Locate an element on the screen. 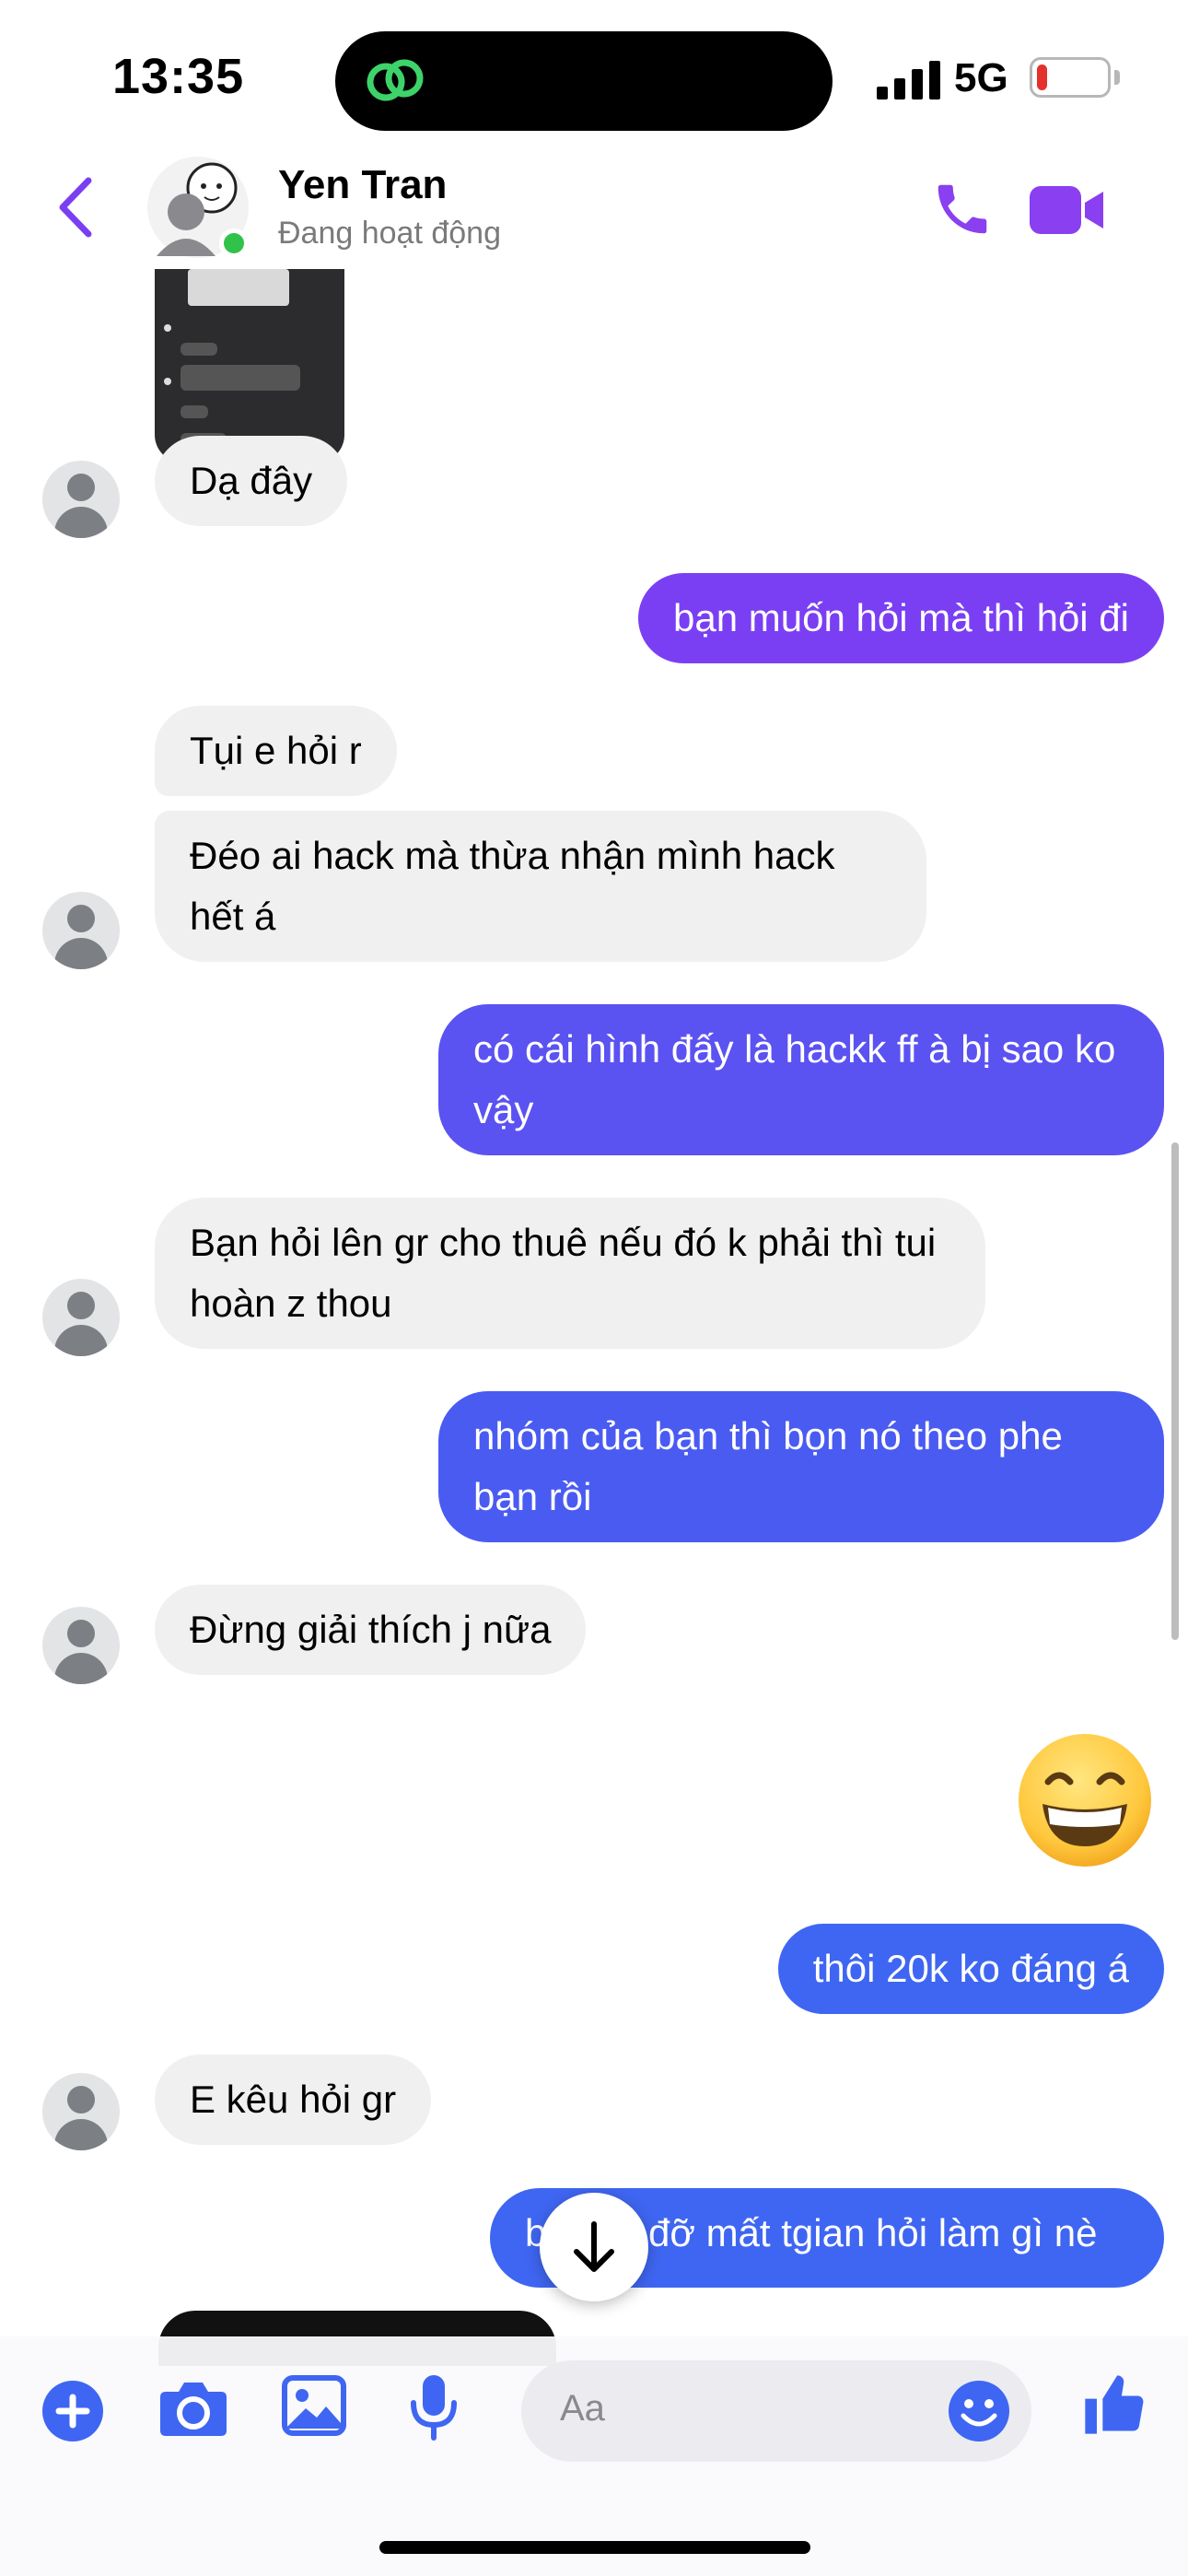  link-icon is located at coordinates (395, 80).